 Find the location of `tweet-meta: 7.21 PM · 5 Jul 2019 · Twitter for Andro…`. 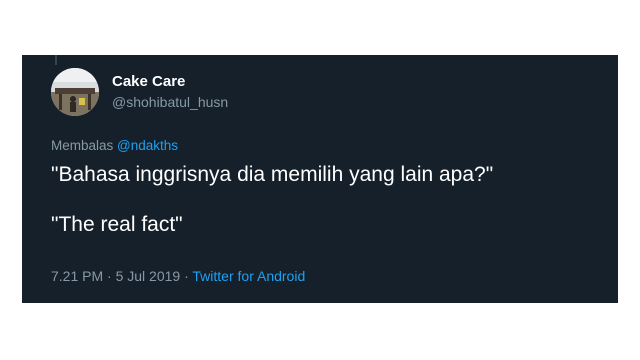

tweet-meta: 7.21 PM · 5 Jul 2019 · Twitter for Andro… is located at coordinates (178, 276).